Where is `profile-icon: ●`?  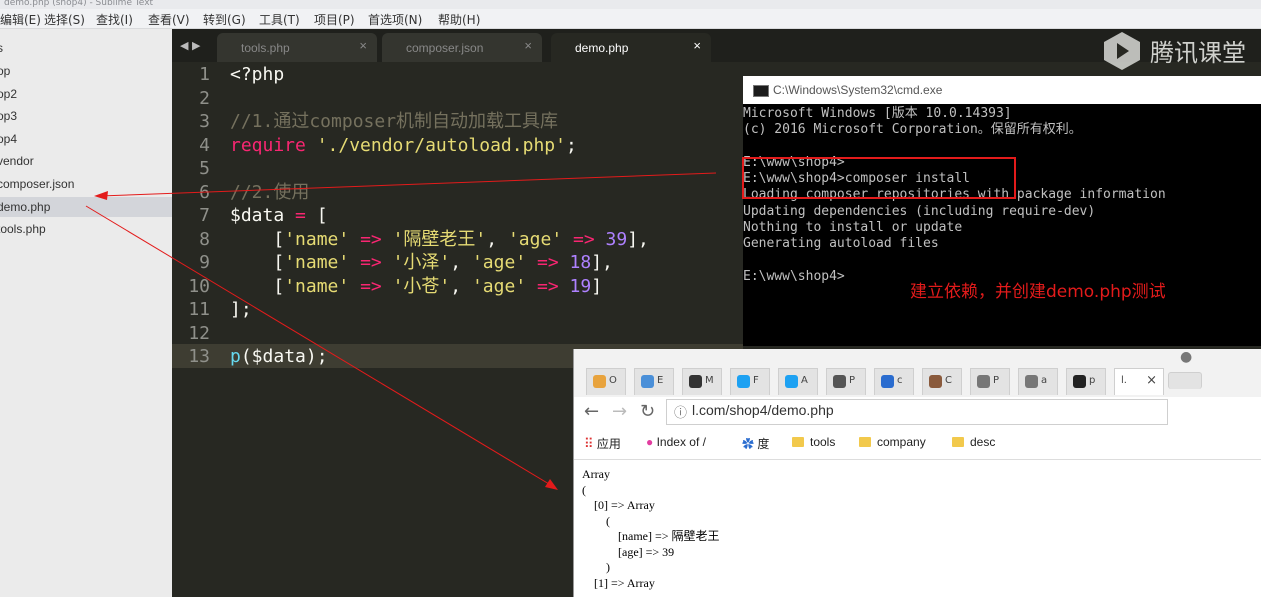 profile-icon: ● is located at coordinates (1186, 357).